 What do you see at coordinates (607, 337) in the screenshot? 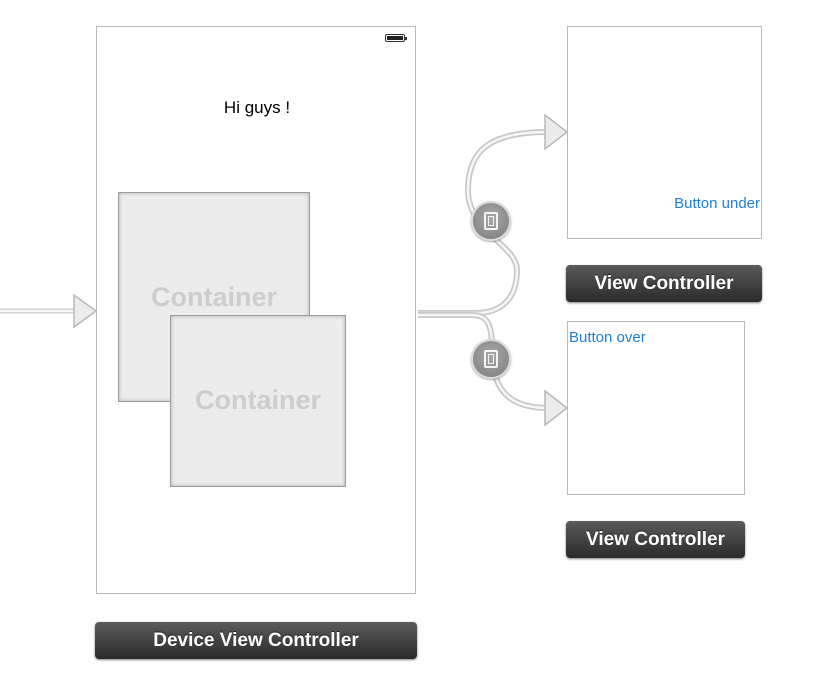
I see `button-over: Button over` at bounding box center [607, 337].